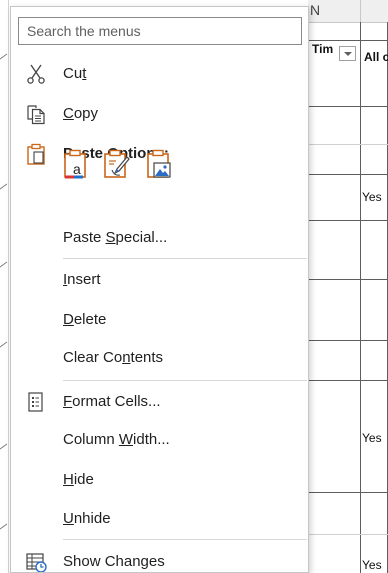 Image resolution: width=388 pixels, height=573 pixels. Describe the element at coordinates (322, 49) in the screenshot. I see `table-header-cell: Tim` at that location.